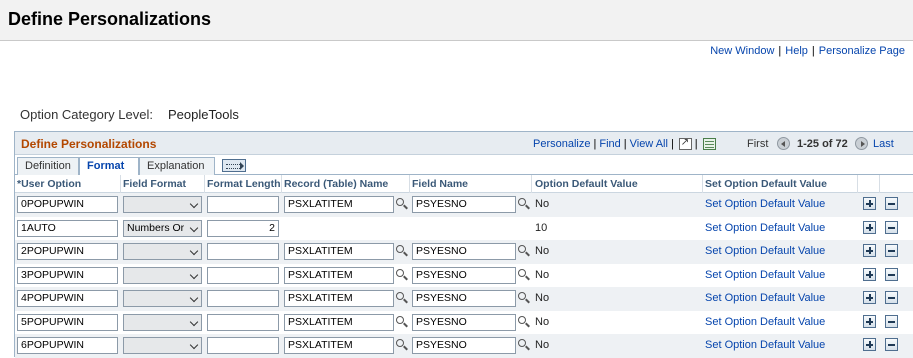 The height and width of the screenshot is (358, 913). I want to click on show-all-columns-icon, so click(234, 165).